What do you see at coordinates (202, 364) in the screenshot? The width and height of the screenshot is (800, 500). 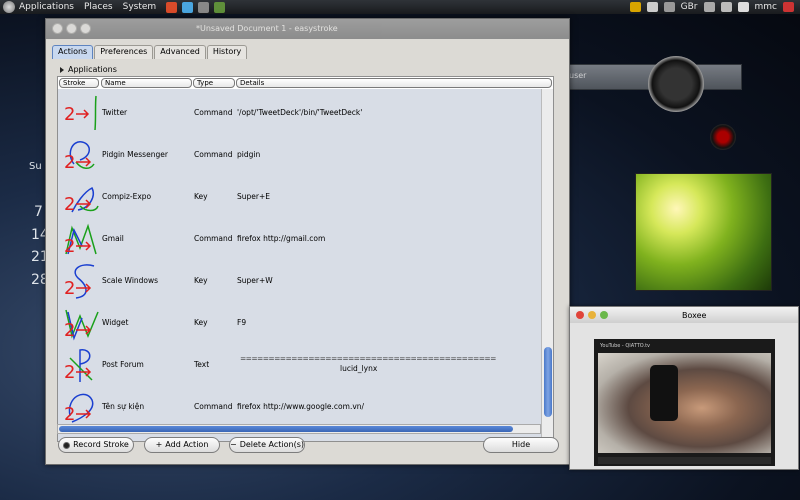 I see `row-type: Text` at bounding box center [202, 364].